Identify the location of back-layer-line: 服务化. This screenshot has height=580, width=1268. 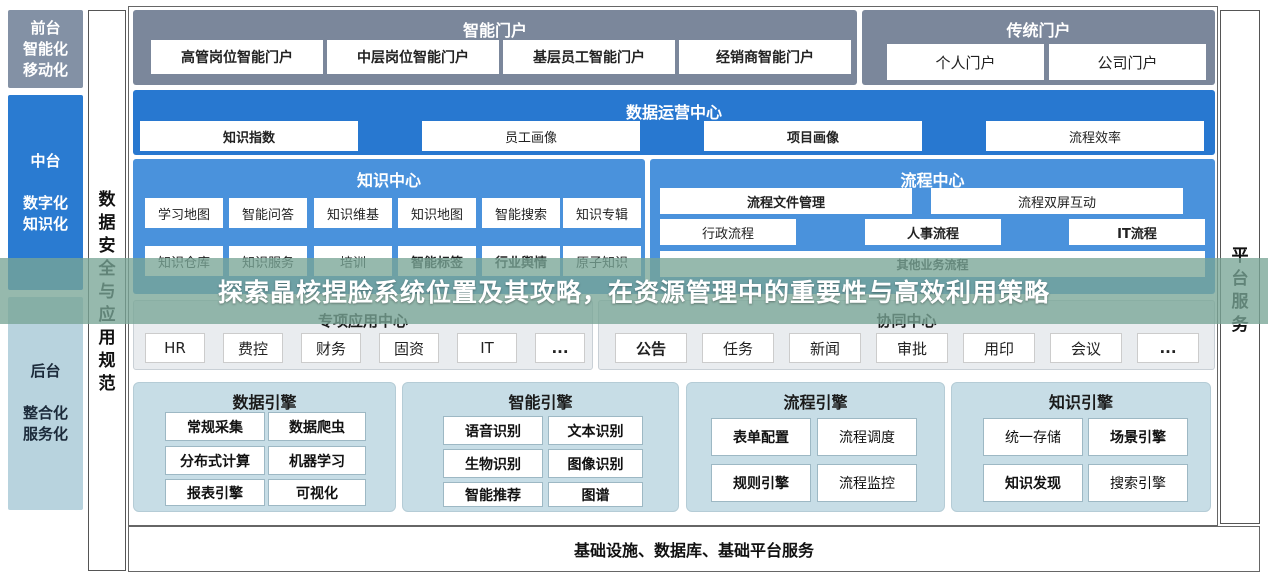
(45, 434).